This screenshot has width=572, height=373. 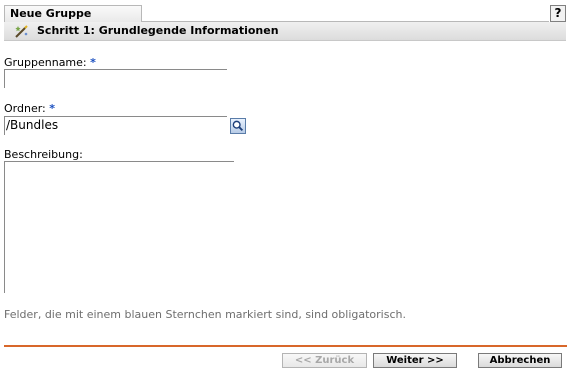 What do you see at coordinates (43, 154) in the screenshot?
I see `description-label: Beschreibung:` at bounding box center [43, 154].